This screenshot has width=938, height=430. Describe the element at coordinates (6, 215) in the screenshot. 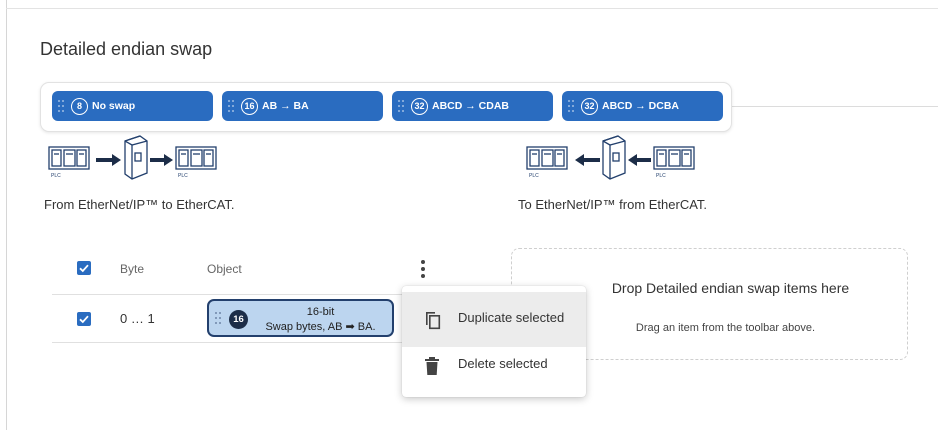

I see `panel-left-border` at that location.